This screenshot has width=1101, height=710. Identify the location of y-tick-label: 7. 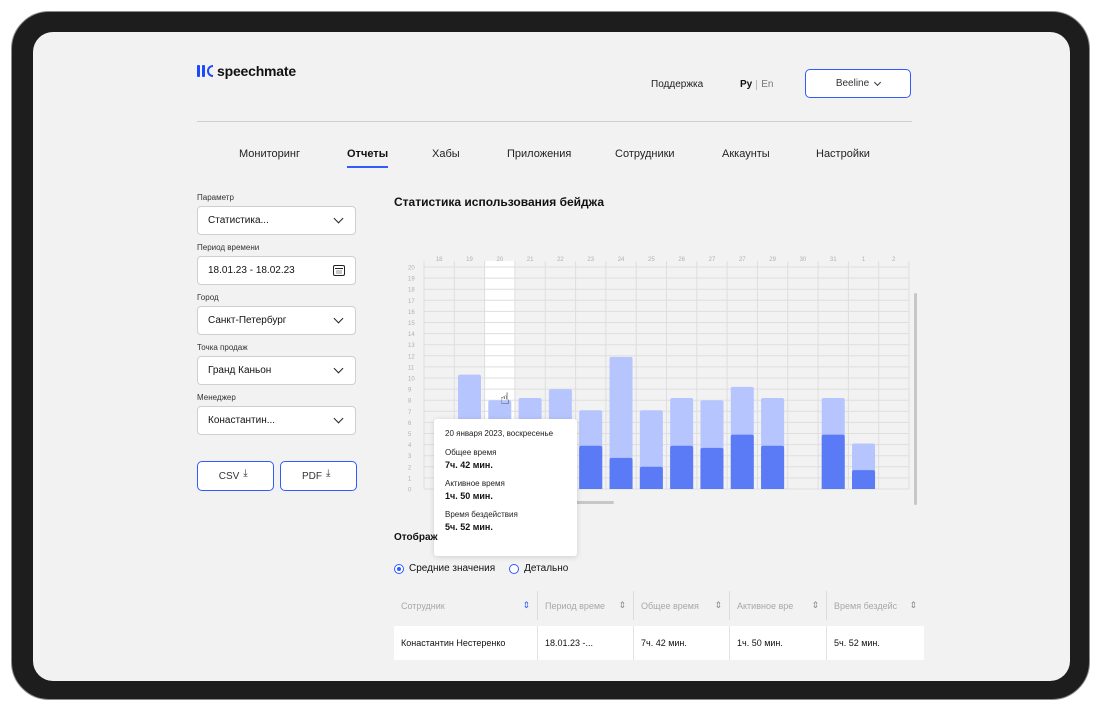
(410, 413).